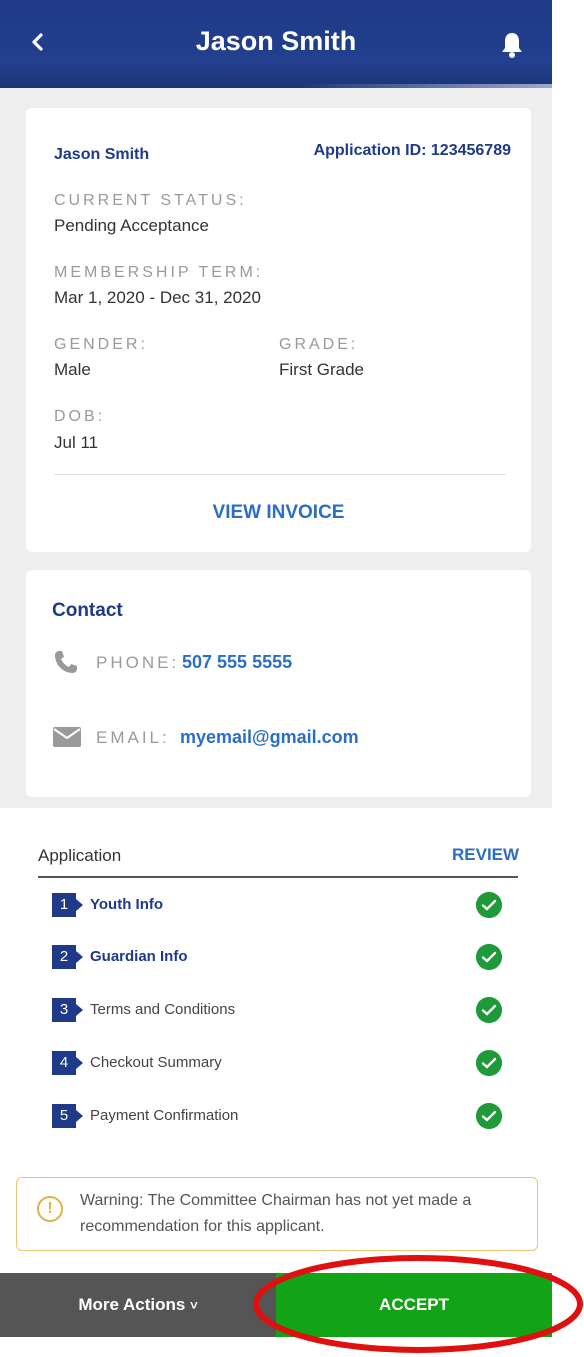  What do you see at coordinates (50, 1209) in the screenshot?
I see `warning-icon: !` at bounding box center [50, 1209].